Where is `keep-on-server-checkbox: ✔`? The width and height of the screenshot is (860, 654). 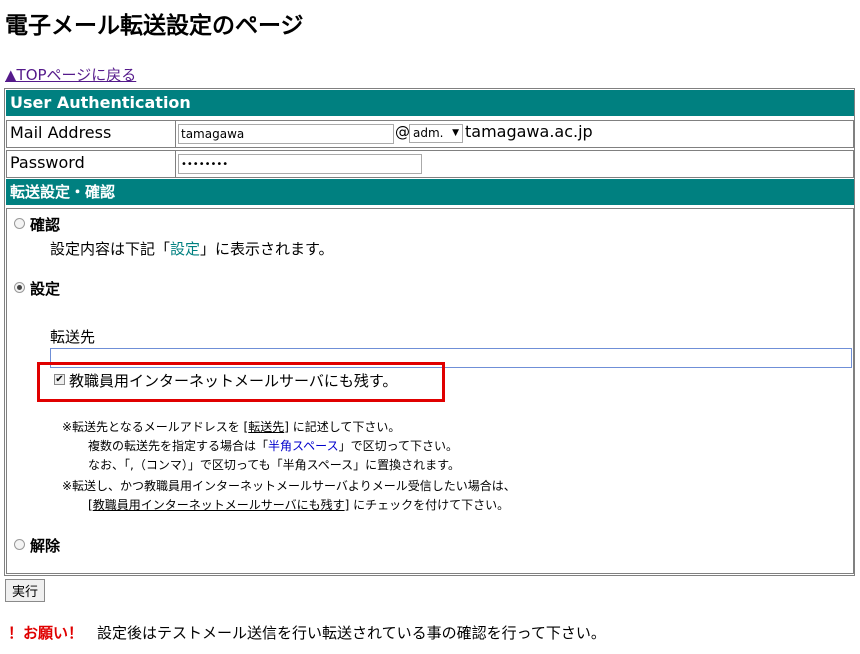 keep-on-server-checkbox: ✔ is located at coordinates (59, 379).